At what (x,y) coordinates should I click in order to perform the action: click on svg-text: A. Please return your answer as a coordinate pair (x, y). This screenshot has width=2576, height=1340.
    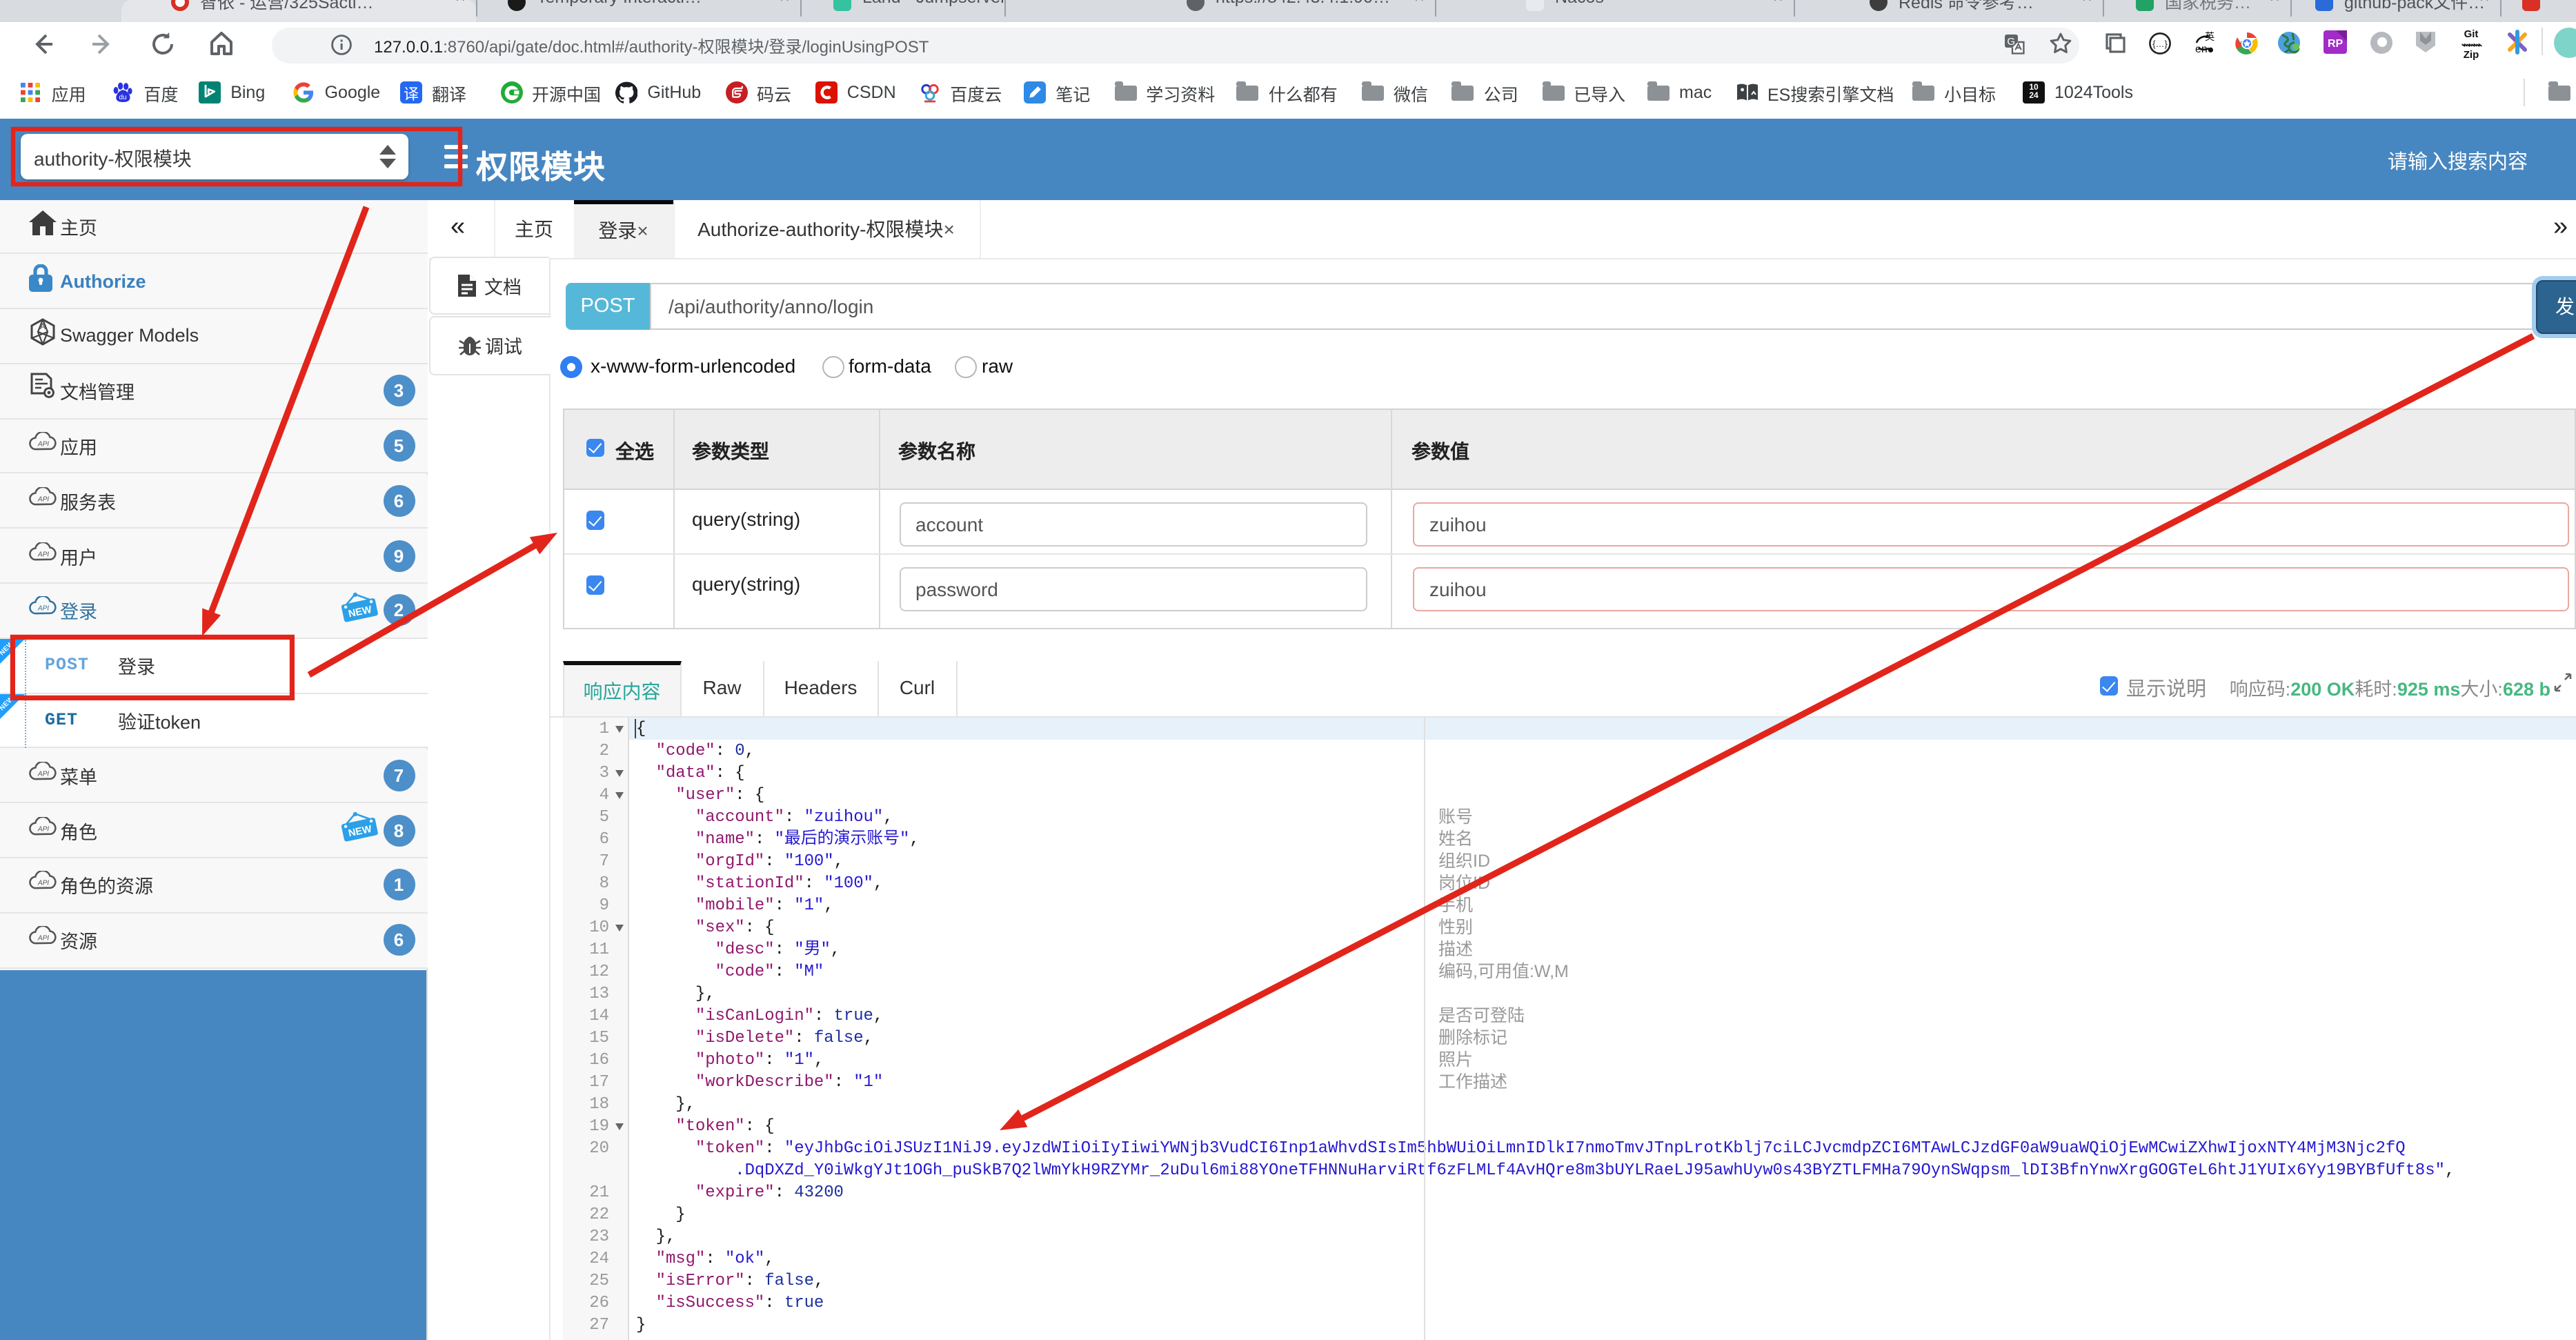
    Looking at the image, I should click on (43, 327).